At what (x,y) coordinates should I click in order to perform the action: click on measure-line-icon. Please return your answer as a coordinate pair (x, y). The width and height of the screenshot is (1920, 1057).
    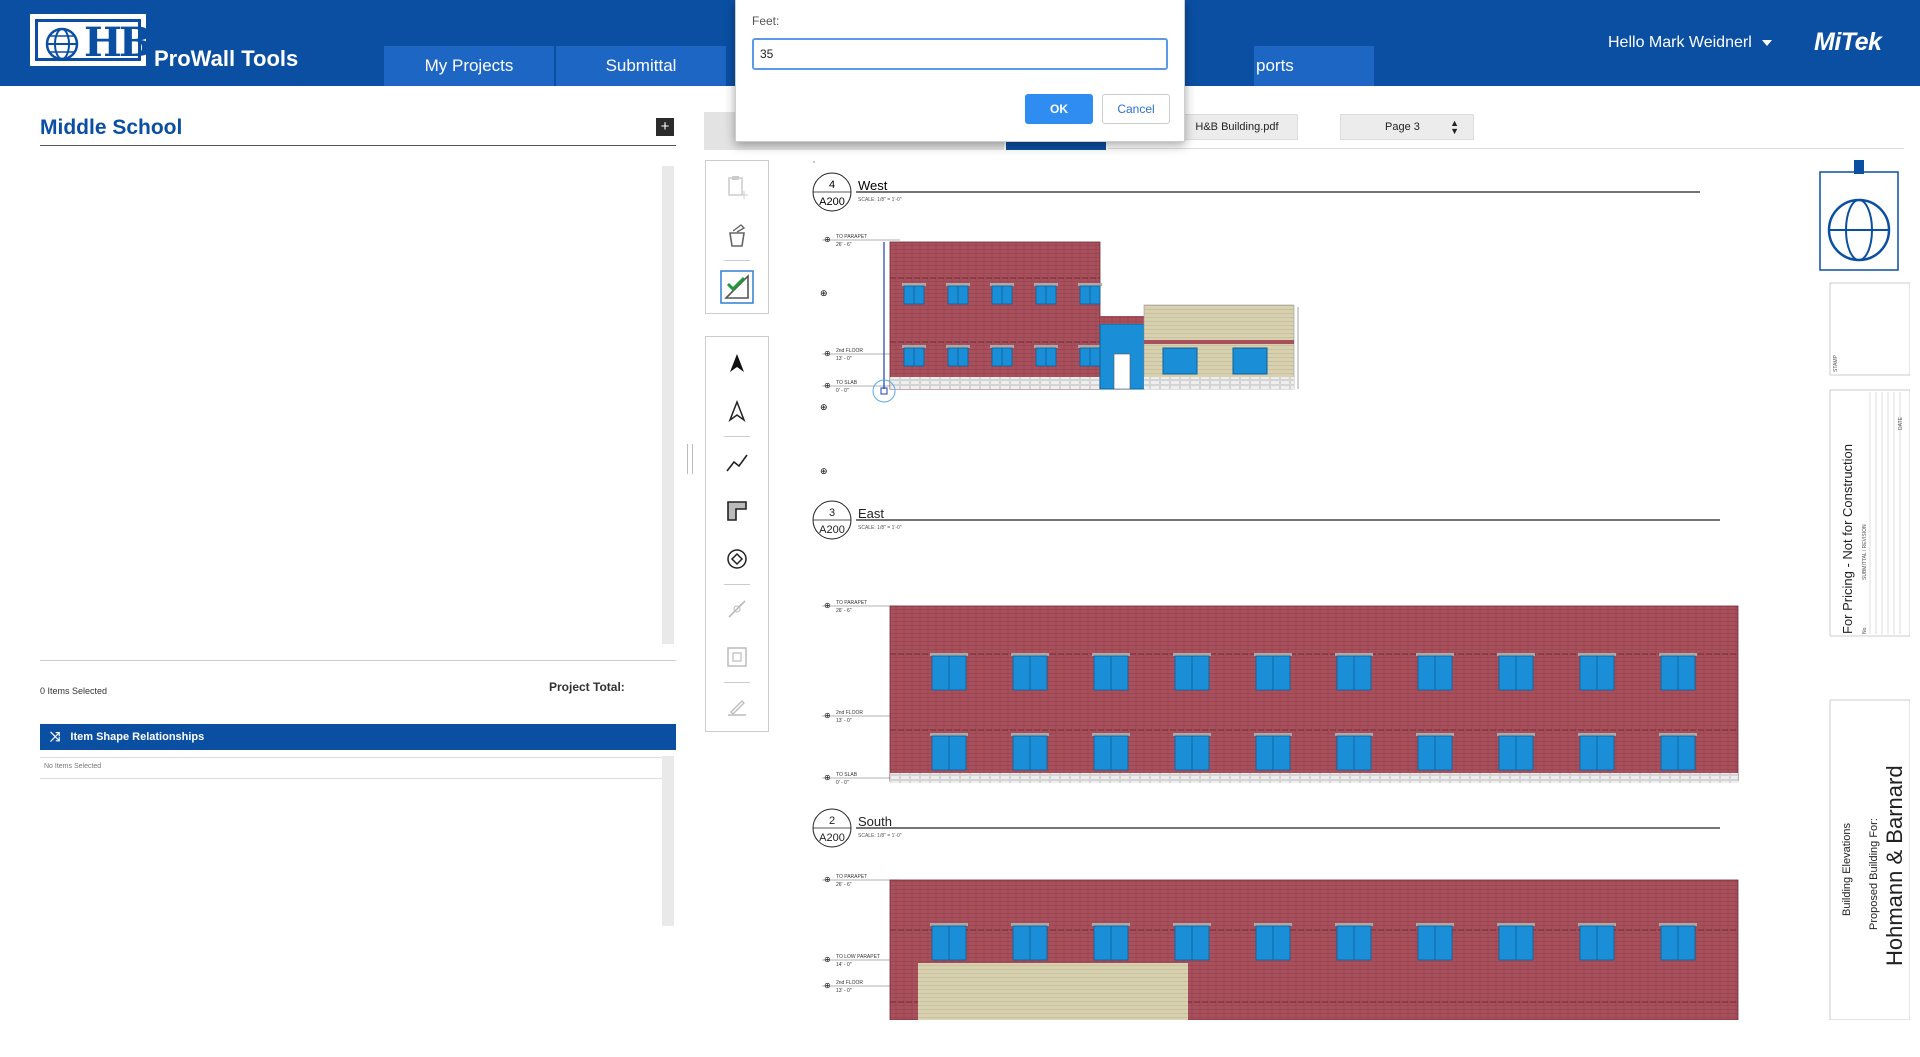
    Looking at the image, I should click on (737, 609).